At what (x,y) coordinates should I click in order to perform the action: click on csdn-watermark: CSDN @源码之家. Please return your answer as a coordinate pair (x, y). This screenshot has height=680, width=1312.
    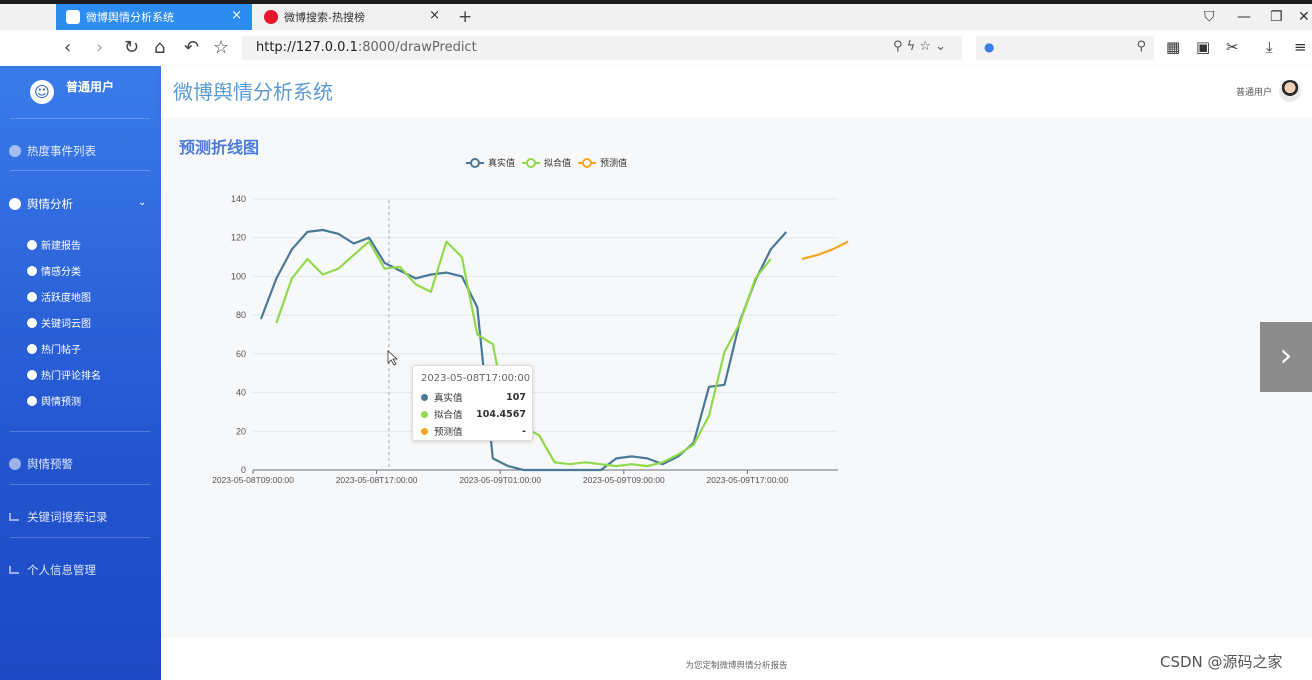
    Looking at the image, I should click on (1221, 662).